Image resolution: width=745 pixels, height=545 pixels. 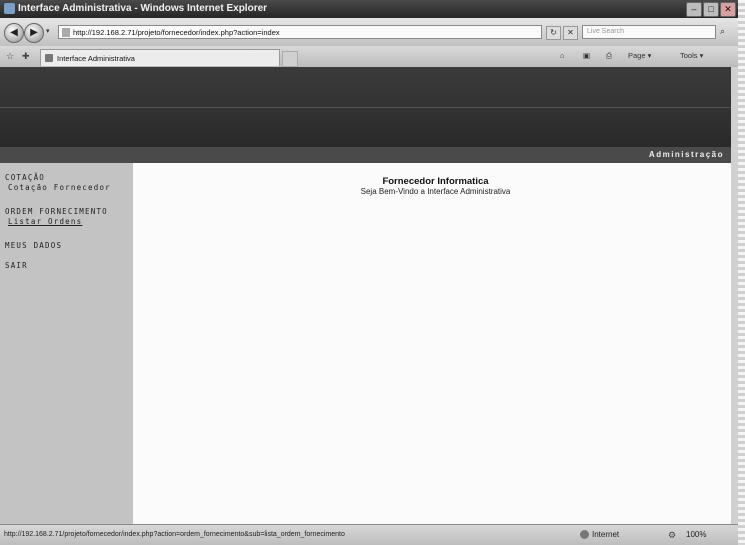 I want to click on sidebar-subitem-listar-ordens: Listar Ordens, so click(x=45, y=221).